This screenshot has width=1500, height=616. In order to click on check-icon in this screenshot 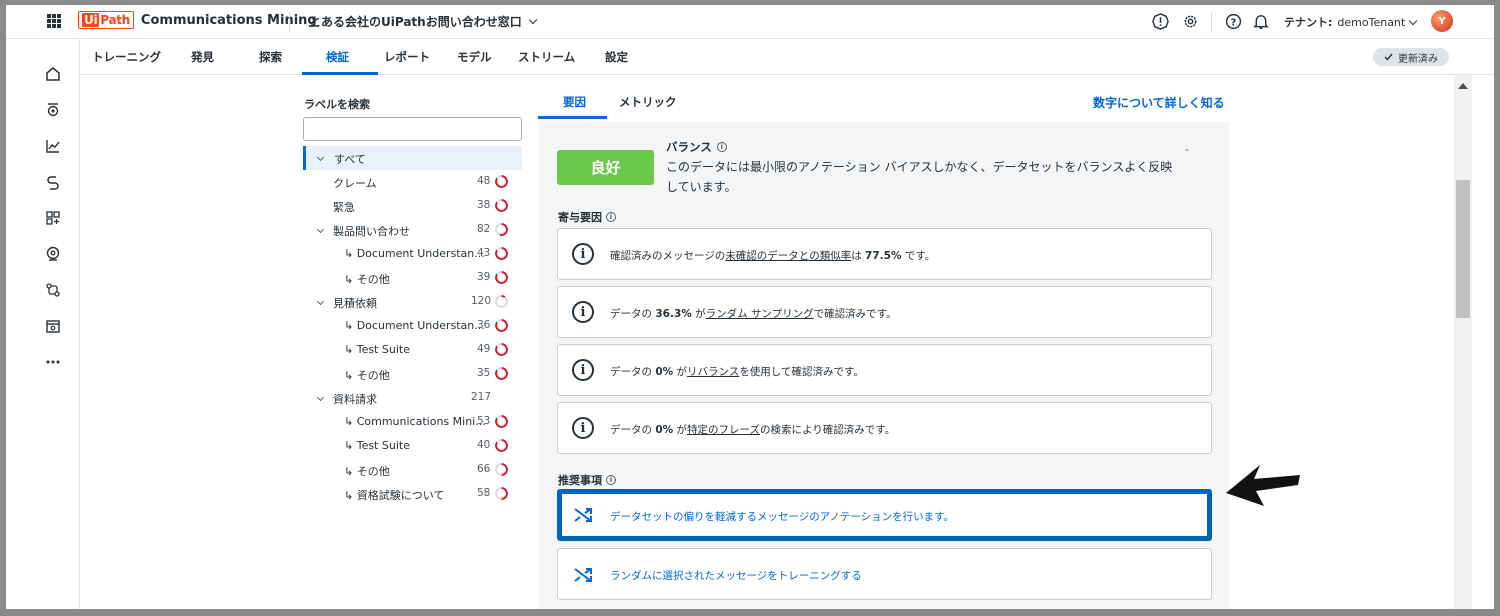, I will do `click(1388, 57)`.